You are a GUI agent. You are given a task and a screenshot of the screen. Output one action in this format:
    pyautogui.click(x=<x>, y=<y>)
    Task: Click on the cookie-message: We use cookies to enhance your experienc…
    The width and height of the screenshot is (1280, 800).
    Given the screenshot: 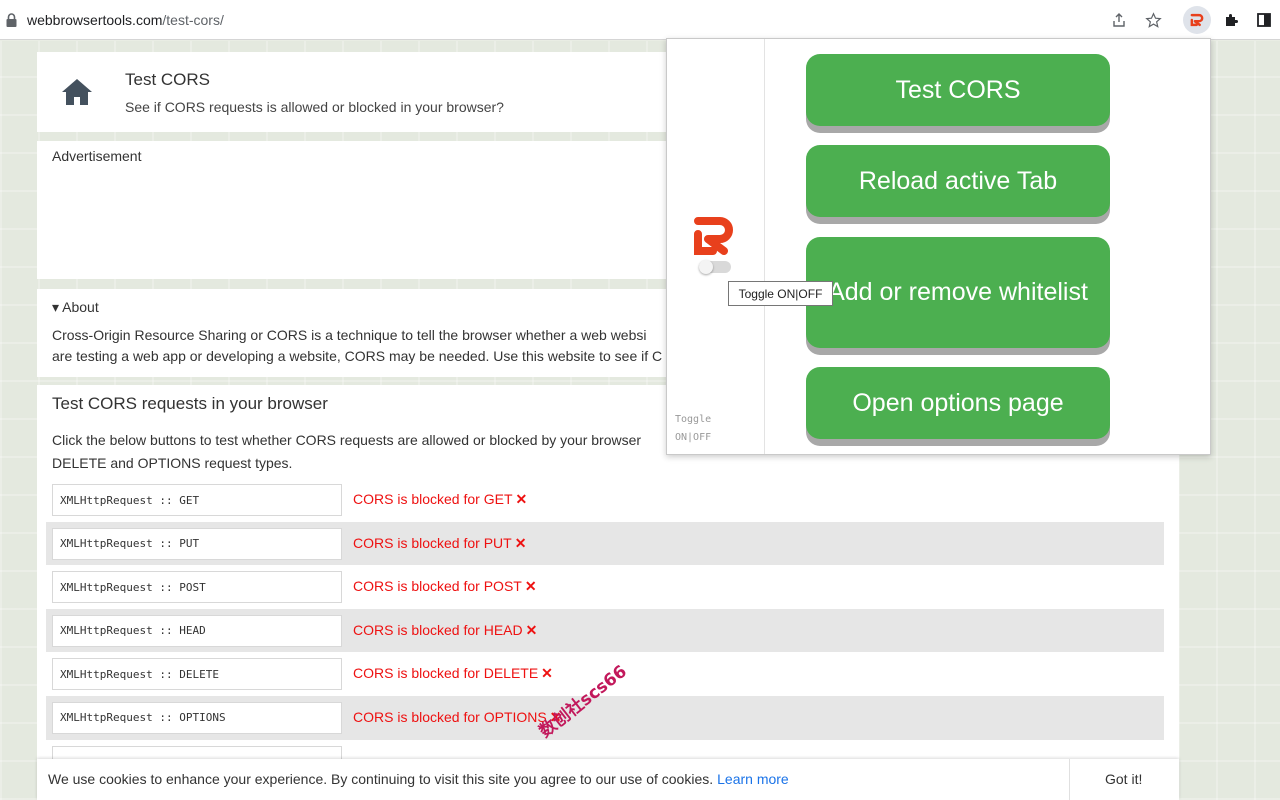 What is the action you would take?
    pyautogui.click(x=381, y=779)
    